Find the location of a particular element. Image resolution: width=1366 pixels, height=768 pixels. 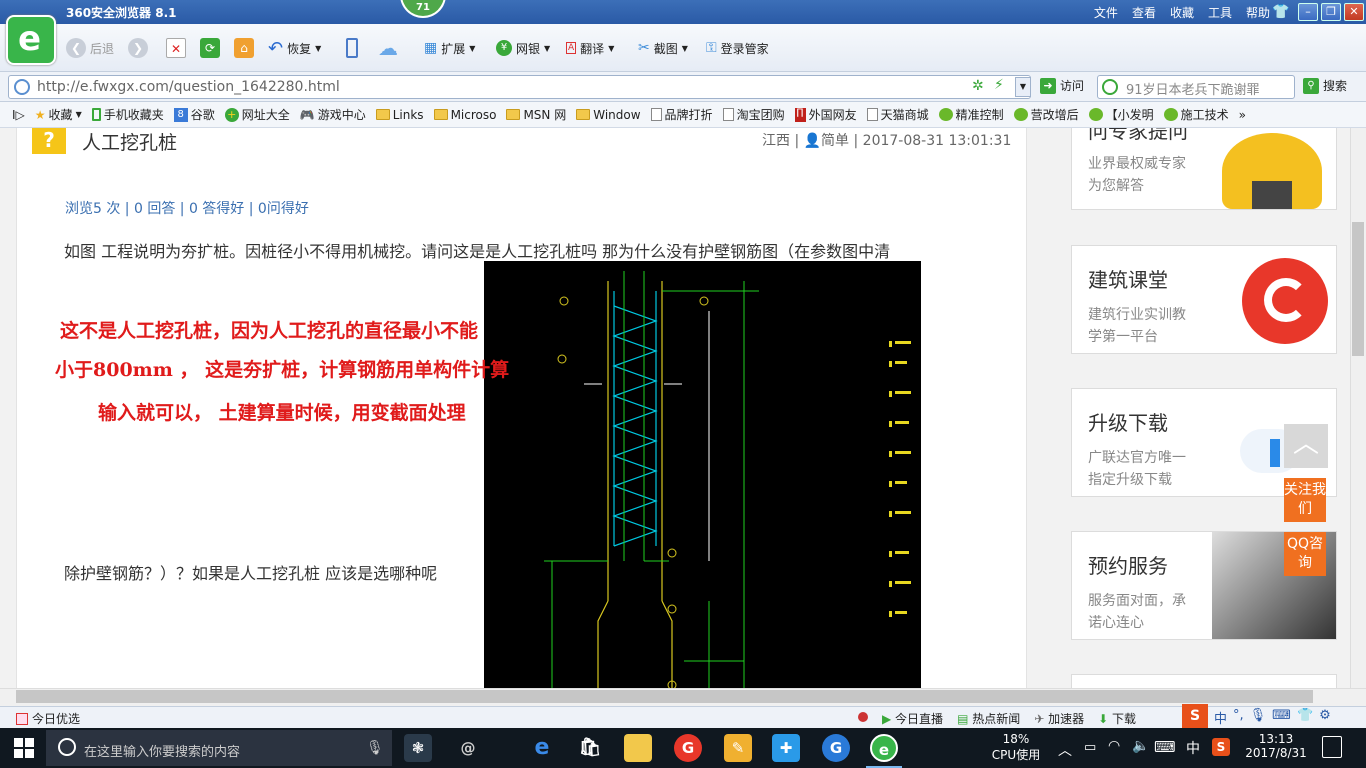

speed-mode-icon: ⚡ is located at coordinates (999, 85).